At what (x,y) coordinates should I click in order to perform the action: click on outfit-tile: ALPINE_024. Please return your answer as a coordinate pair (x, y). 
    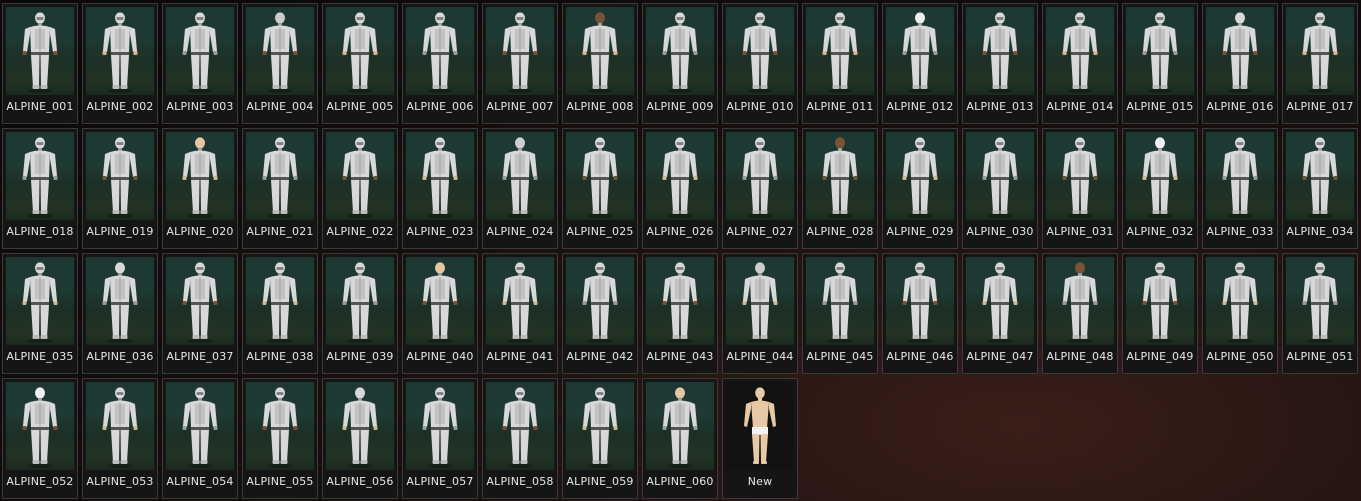
    Looking at the image, I should click on (520, 188).